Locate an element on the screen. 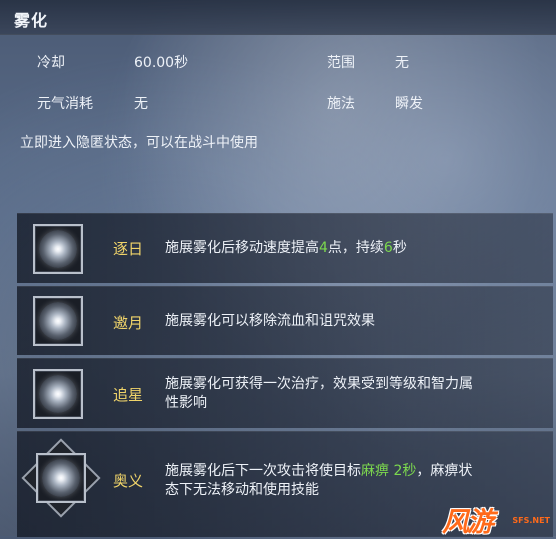 The image size is (556, 539). upgrade-name: 邀月 is located at coordinates (128, 323).